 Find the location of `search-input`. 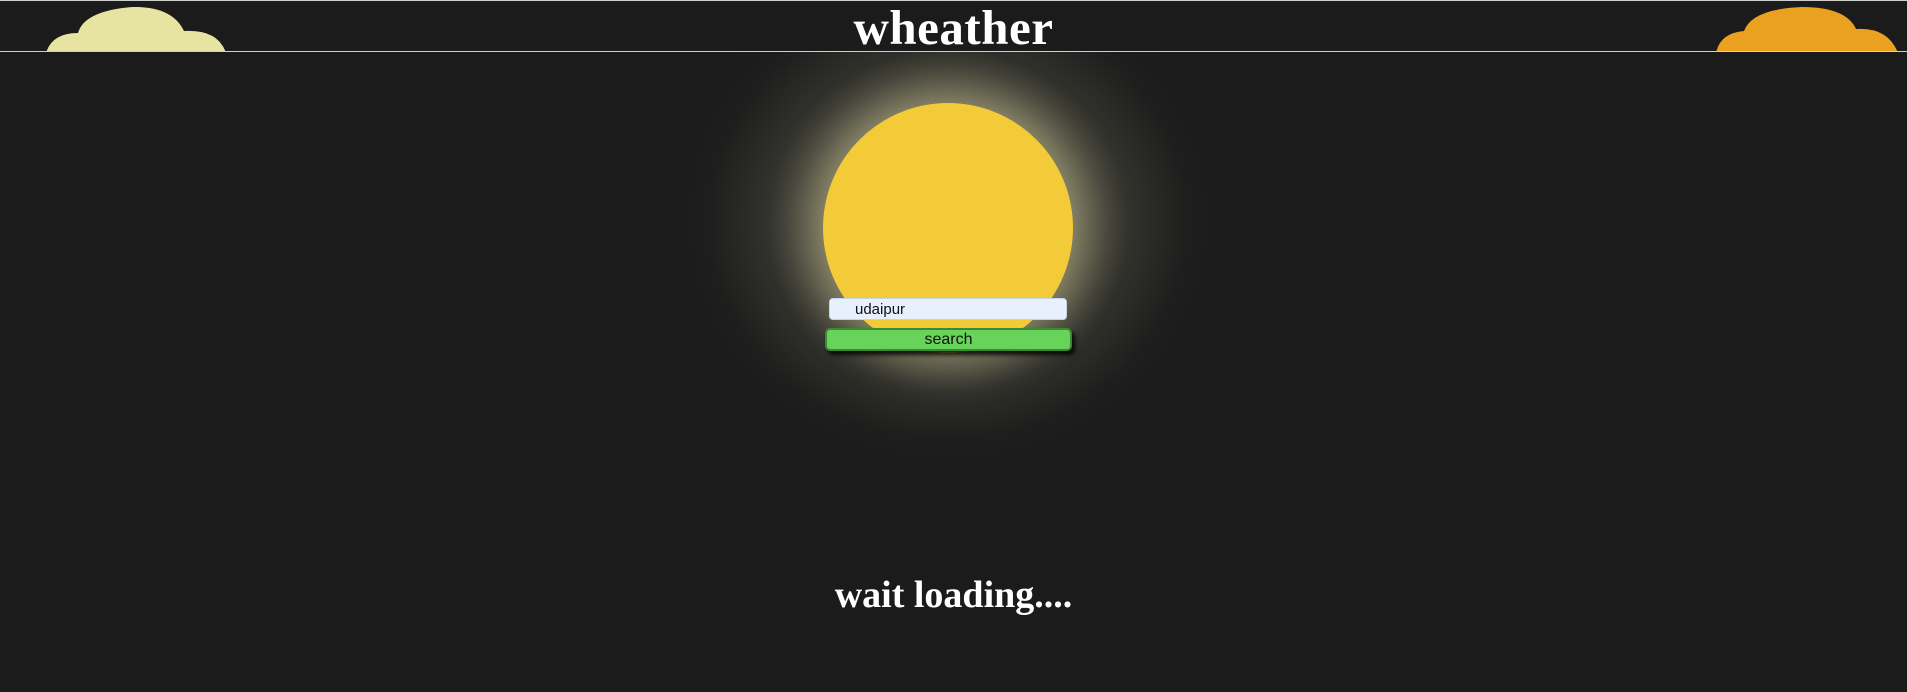

search-input is located at coordinates (948, 309).